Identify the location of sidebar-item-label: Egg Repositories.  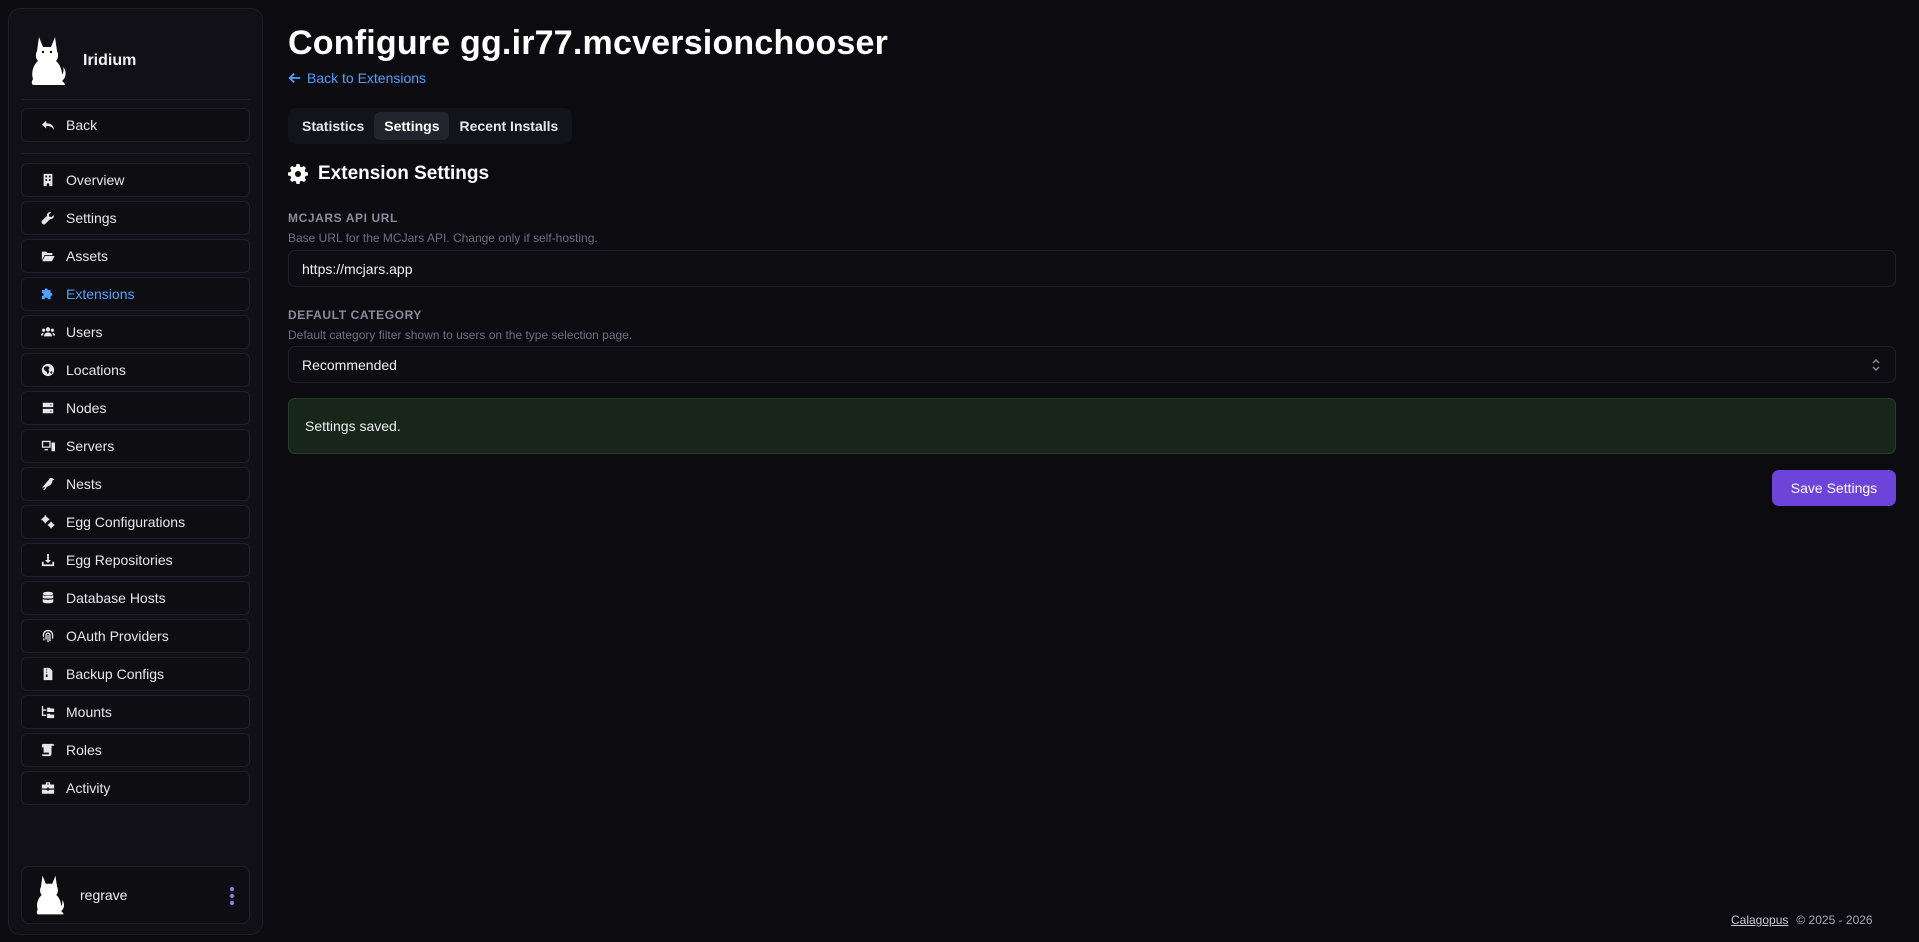
(119, 560).